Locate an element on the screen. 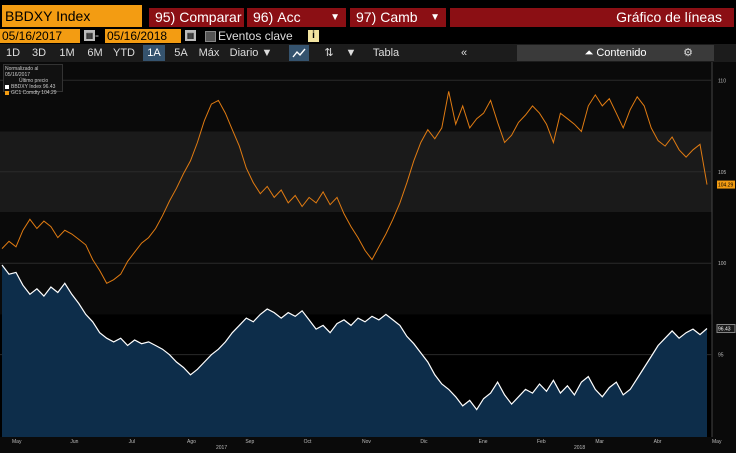 This screenshot has height=453, width=736. x-tick-label: Ago is located at coordinates (191, 442).